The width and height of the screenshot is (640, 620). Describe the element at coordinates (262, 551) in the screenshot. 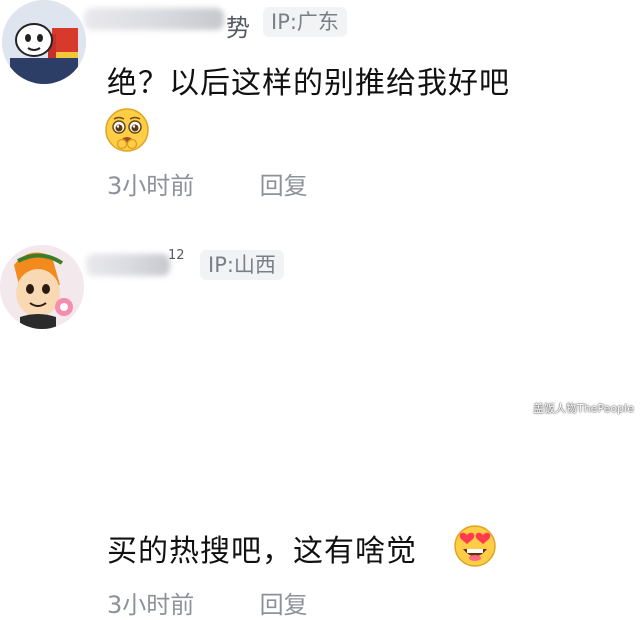

I see `comment-text: 买的热搜吧，这有啥觉` at that location.